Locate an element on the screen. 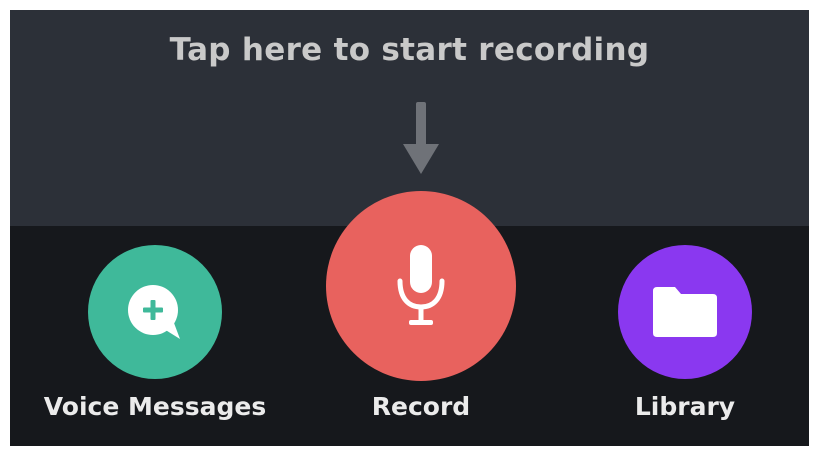 This screenshot has height=454, width=819. down-arrow-icon is located at coordinates (421, 138).